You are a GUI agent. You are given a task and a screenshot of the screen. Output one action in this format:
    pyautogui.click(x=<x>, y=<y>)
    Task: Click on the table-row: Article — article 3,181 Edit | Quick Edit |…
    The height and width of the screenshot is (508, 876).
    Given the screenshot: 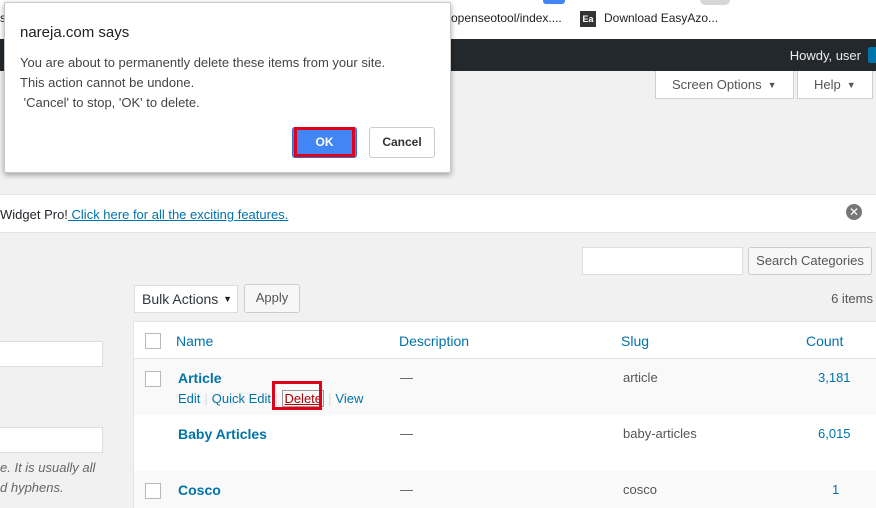 What is the action you would take?
    pyautogui.click(x=505, y=387)
    